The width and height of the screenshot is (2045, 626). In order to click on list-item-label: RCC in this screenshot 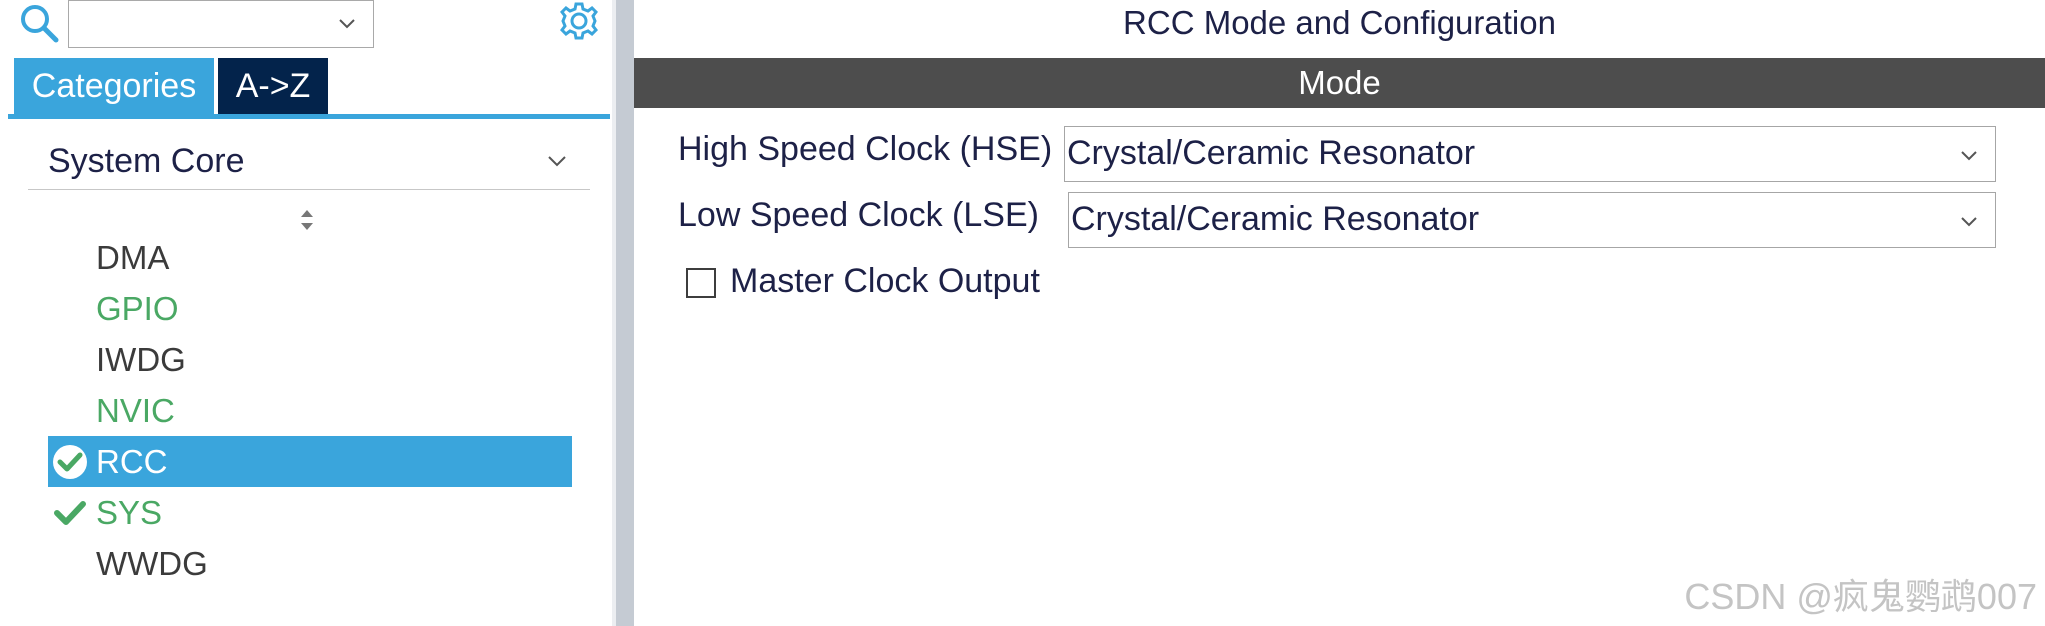, I will do `click(132, 461)`.